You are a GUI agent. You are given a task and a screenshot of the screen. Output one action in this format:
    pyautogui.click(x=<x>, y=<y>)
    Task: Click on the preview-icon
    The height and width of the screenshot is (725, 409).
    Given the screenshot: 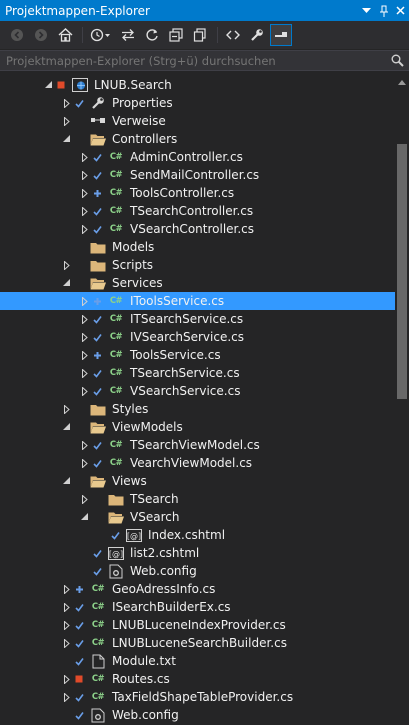 What is the action you would take?
    pyautogui.click(x=281, y=35)
    